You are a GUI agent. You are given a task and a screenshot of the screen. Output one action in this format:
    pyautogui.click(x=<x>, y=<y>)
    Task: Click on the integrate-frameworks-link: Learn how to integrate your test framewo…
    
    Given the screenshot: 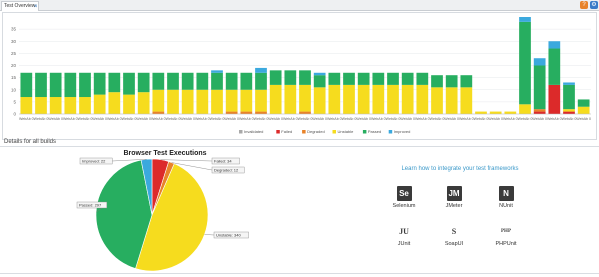 What is the action you would take?
    pyautogui.click(x=460, y=169)
    